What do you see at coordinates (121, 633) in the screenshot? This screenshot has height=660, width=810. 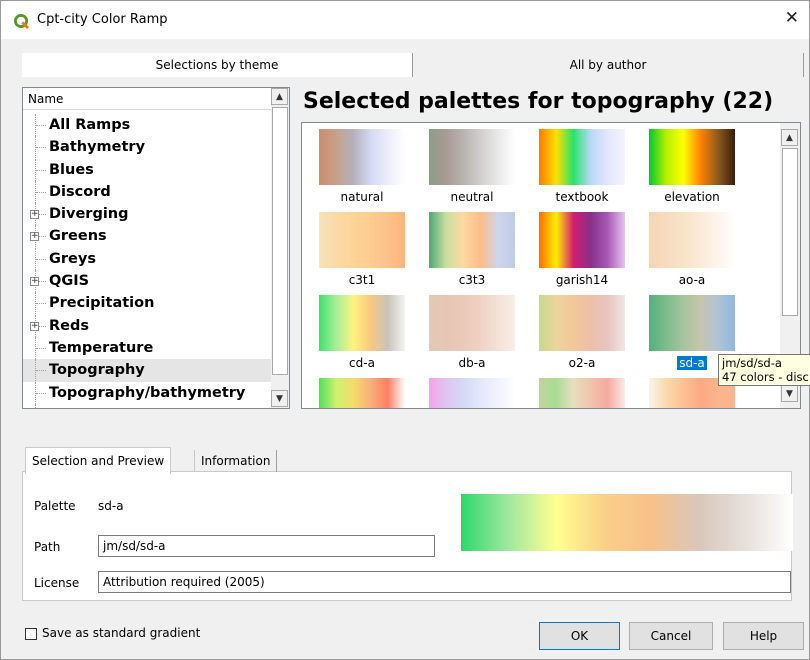 I see `save-standard-label: Save as standard gradient` at bounding box center [121, 633].